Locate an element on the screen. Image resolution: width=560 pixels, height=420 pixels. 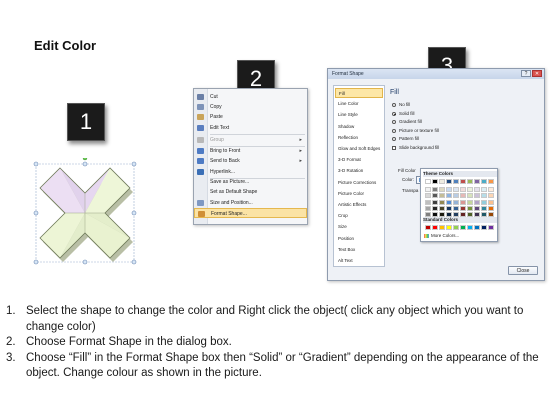
nav-item-3-d-format: 3-D Format is located at coordinates (359, 160).